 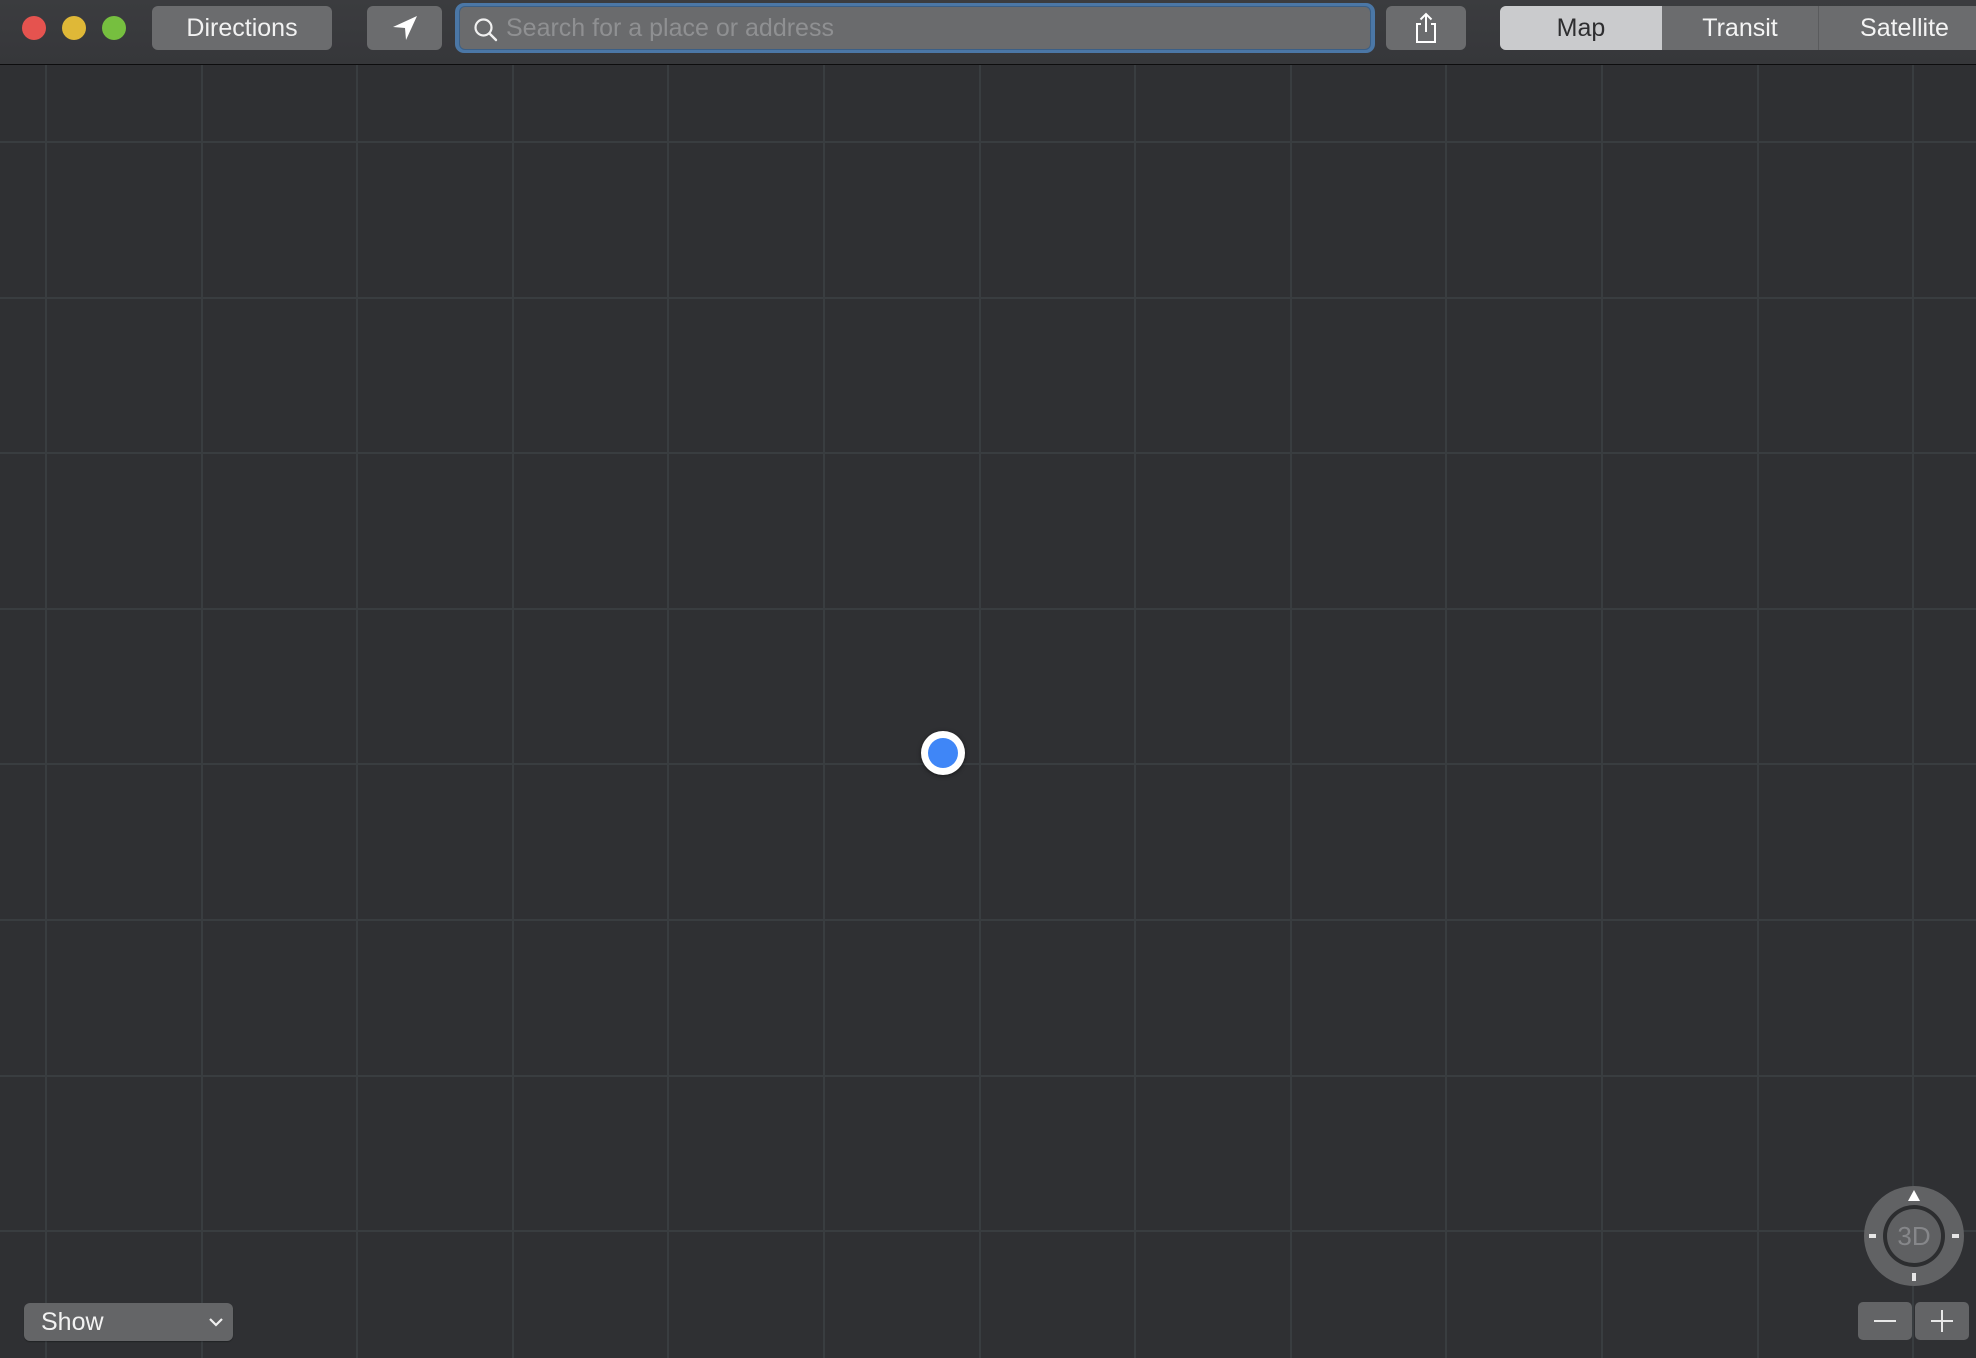 I want to click on current-location-dot-center, so click(x=943, y=753).